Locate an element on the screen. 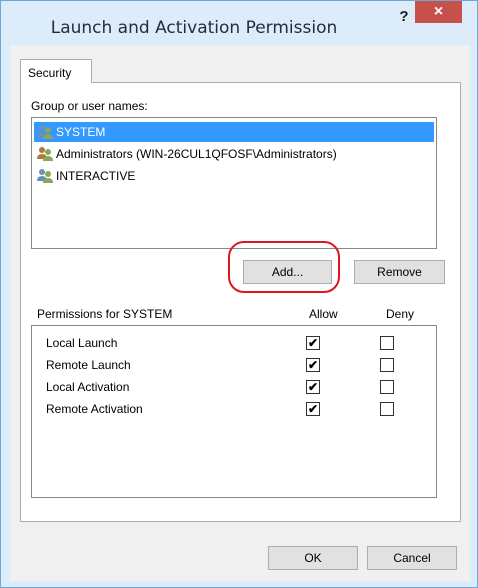 This screenshot has height=588, width=478. permission-name: Local Launch is located at coordinates (82, 343).